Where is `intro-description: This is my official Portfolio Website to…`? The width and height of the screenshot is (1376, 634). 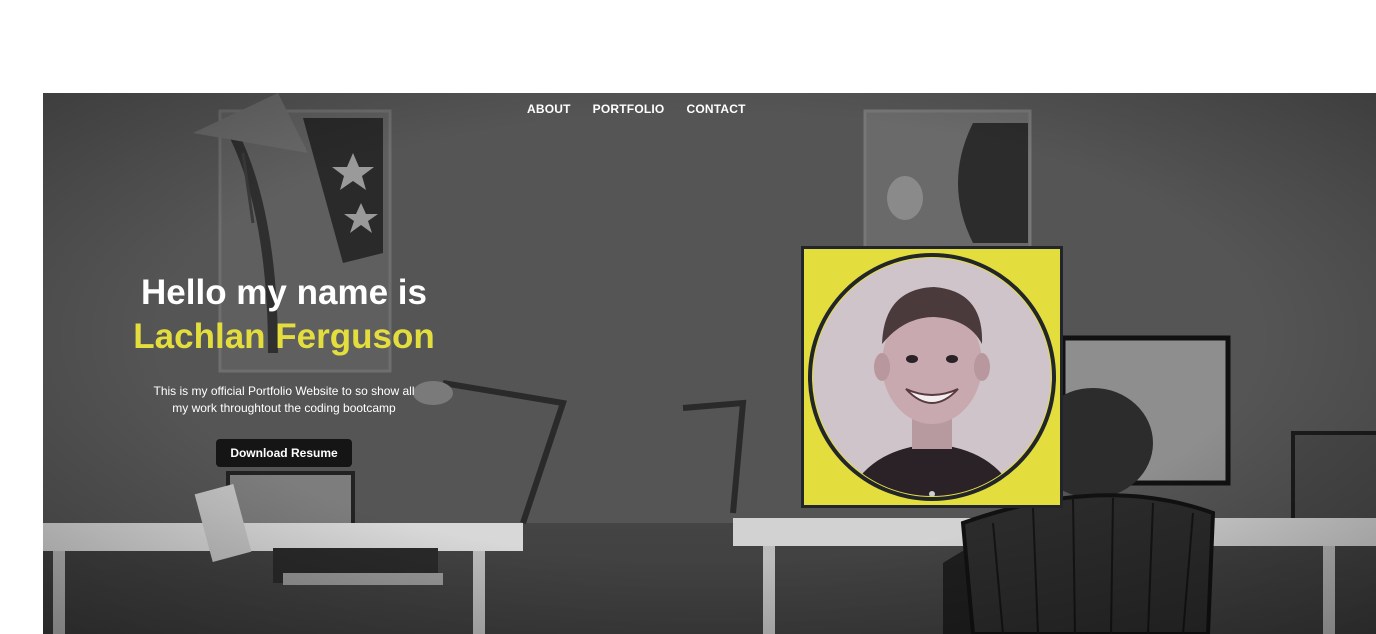 intro-description: This is my official Portfolio Website to… is located at coordinates (284, 399).